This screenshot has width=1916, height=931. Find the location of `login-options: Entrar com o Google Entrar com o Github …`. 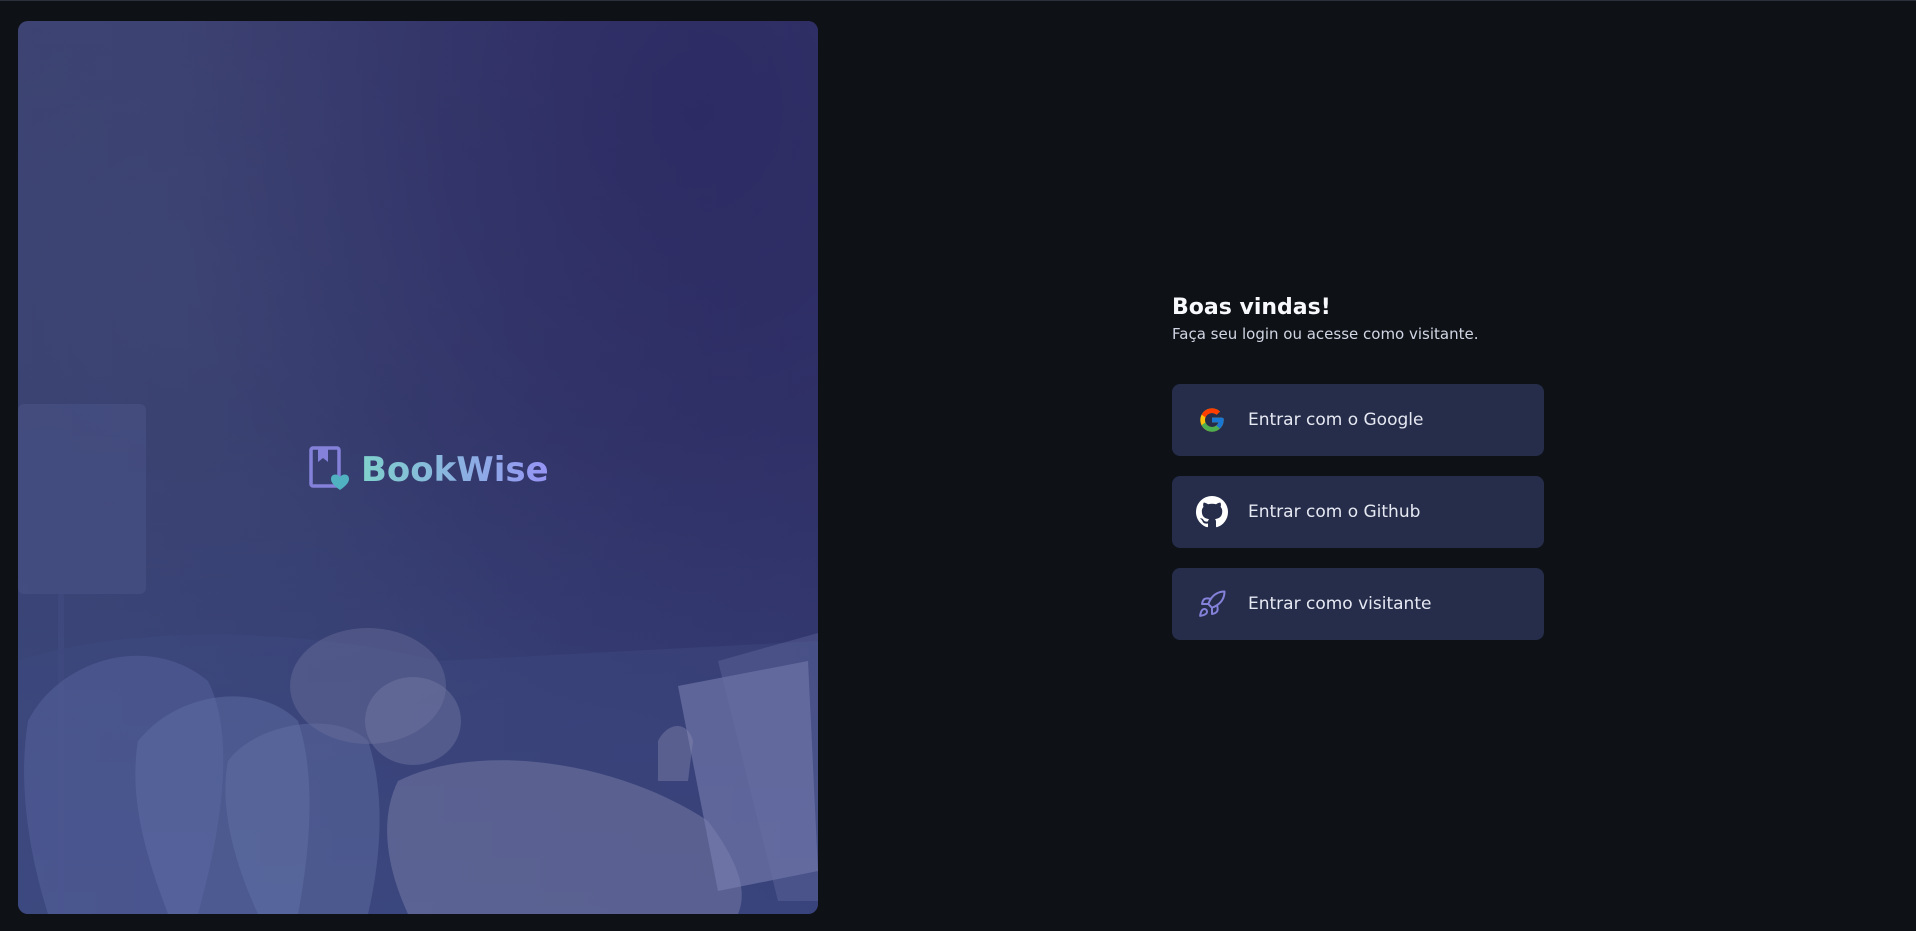

login-options: Entrar com o Google Entrar com o Github … is located at coordinates (1358, 512).